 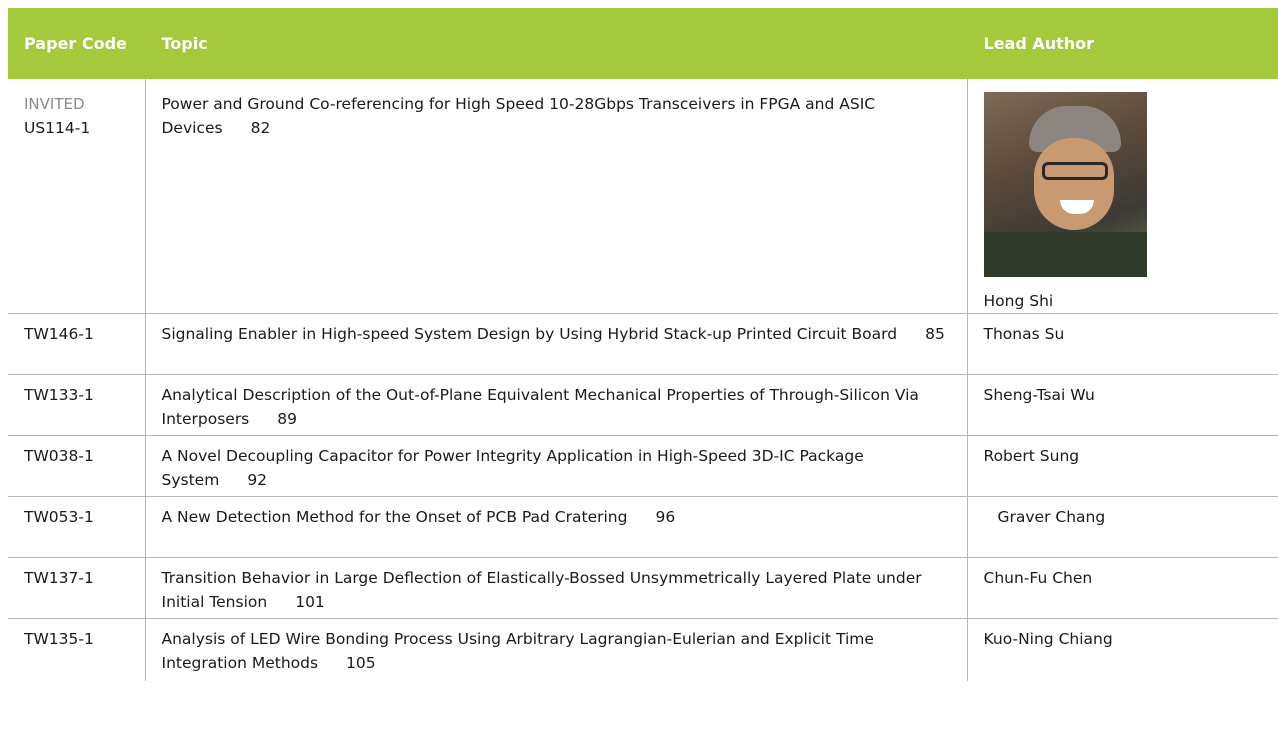 What do you see at coordinates (935, 334) in the screenshot?
I see `page-number: 85` at bounding box center [935, 334].